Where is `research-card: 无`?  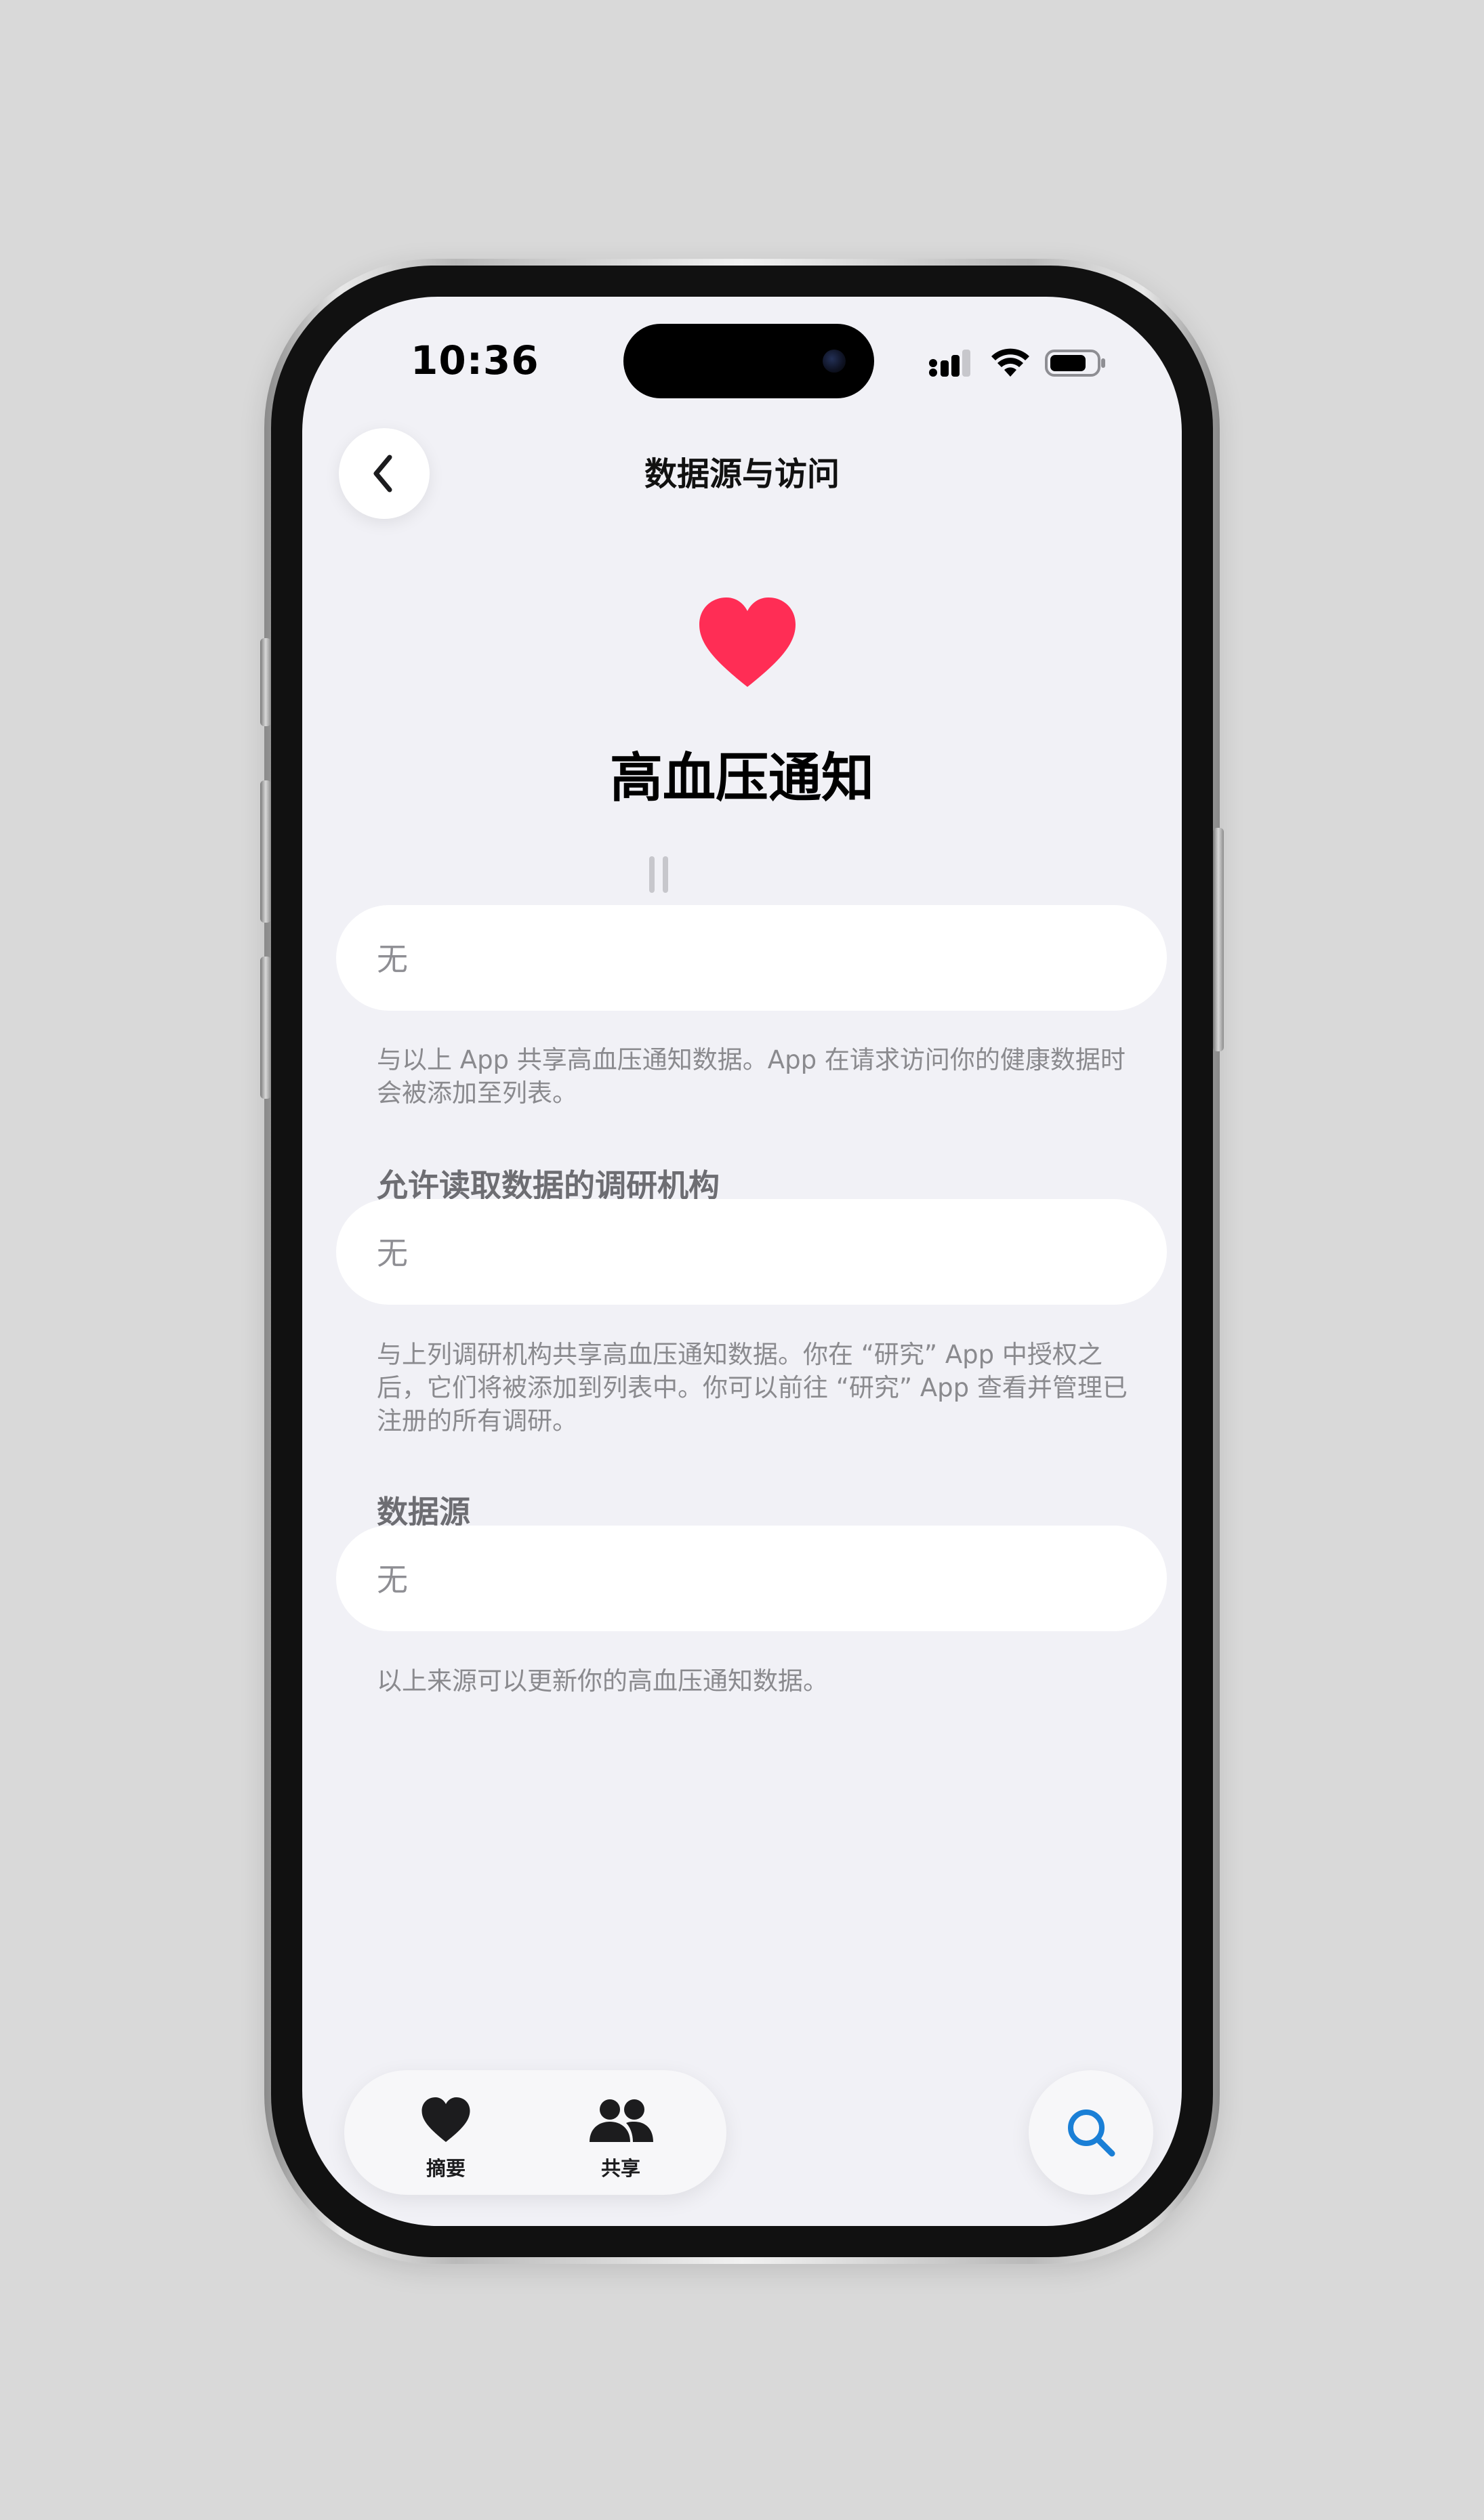
research-card: 无 is located at coordinates (751, 1252).